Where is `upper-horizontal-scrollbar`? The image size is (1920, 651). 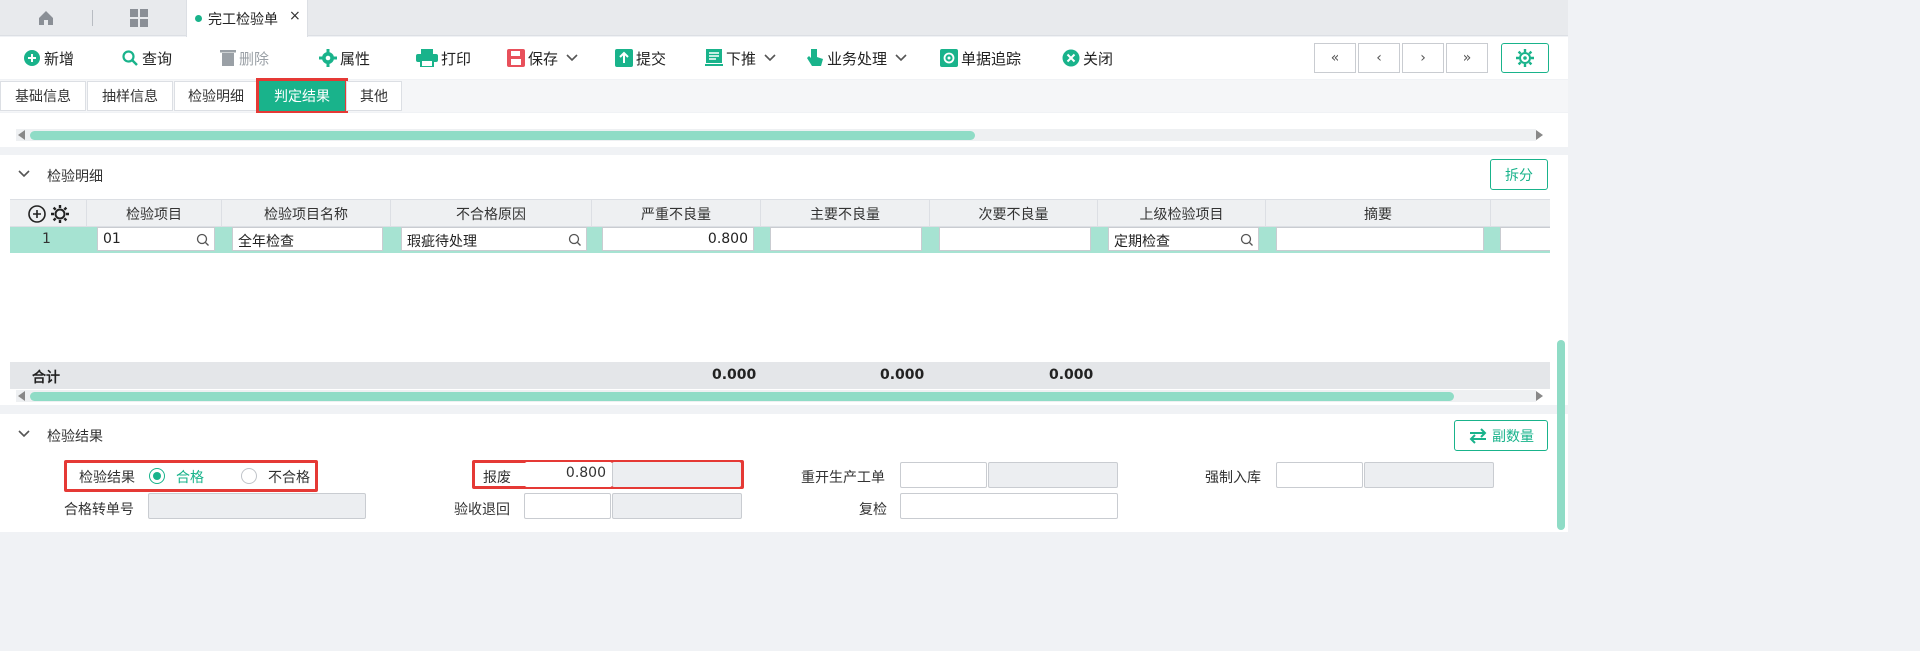 upper-horizontal-scrollbar is located at coordinates (776, 135).